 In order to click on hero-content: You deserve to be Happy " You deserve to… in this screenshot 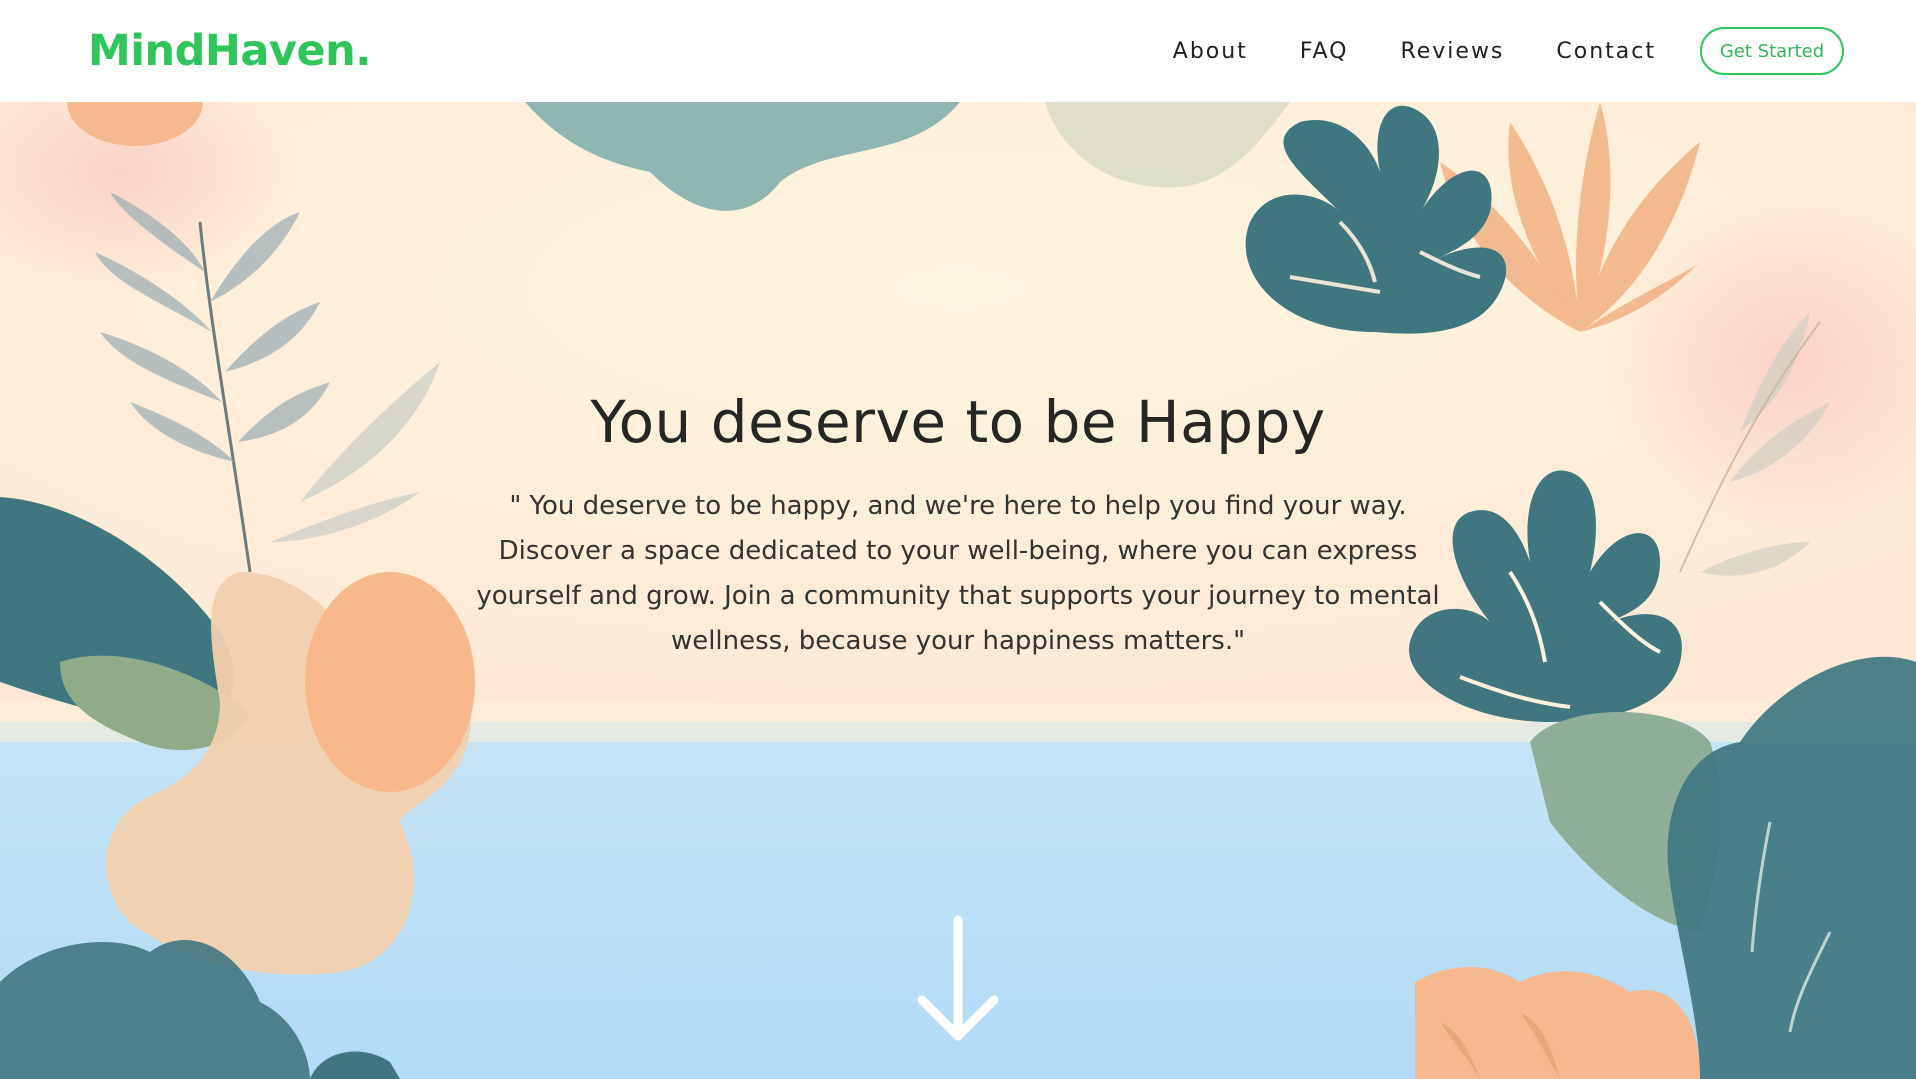, I will do `click(958, 526)`.